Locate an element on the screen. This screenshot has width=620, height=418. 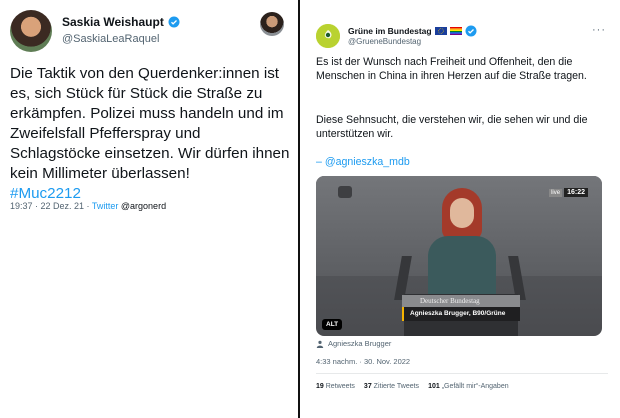
more-options-icon: ··· is located at coordinates (599, 30).